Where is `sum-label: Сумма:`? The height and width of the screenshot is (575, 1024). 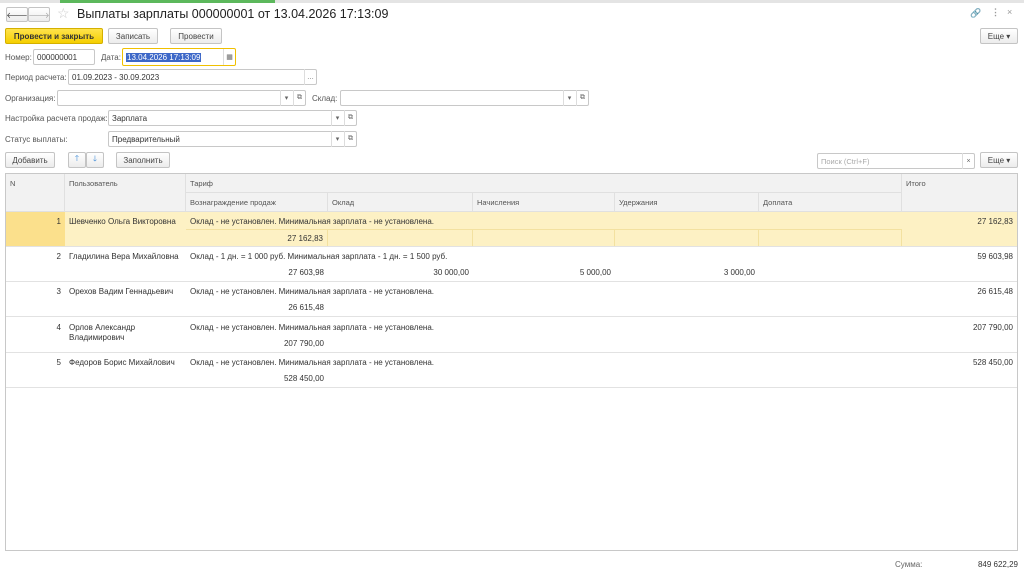
sum-label: Сумма: is located at coordinates (909, 564).